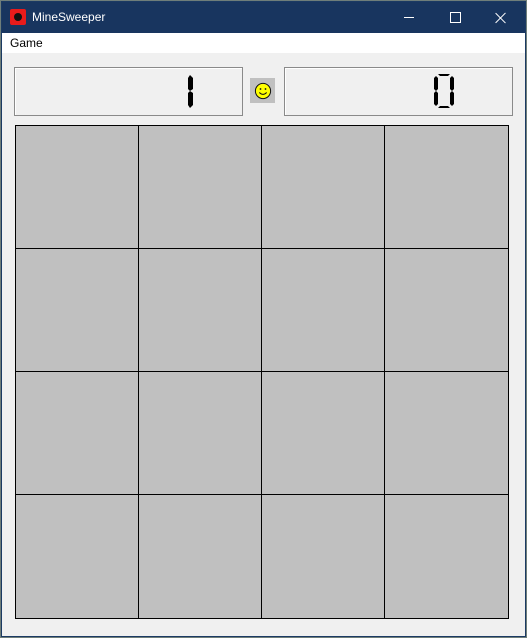  I want to click on menu-game: Game, so click(26, 43).